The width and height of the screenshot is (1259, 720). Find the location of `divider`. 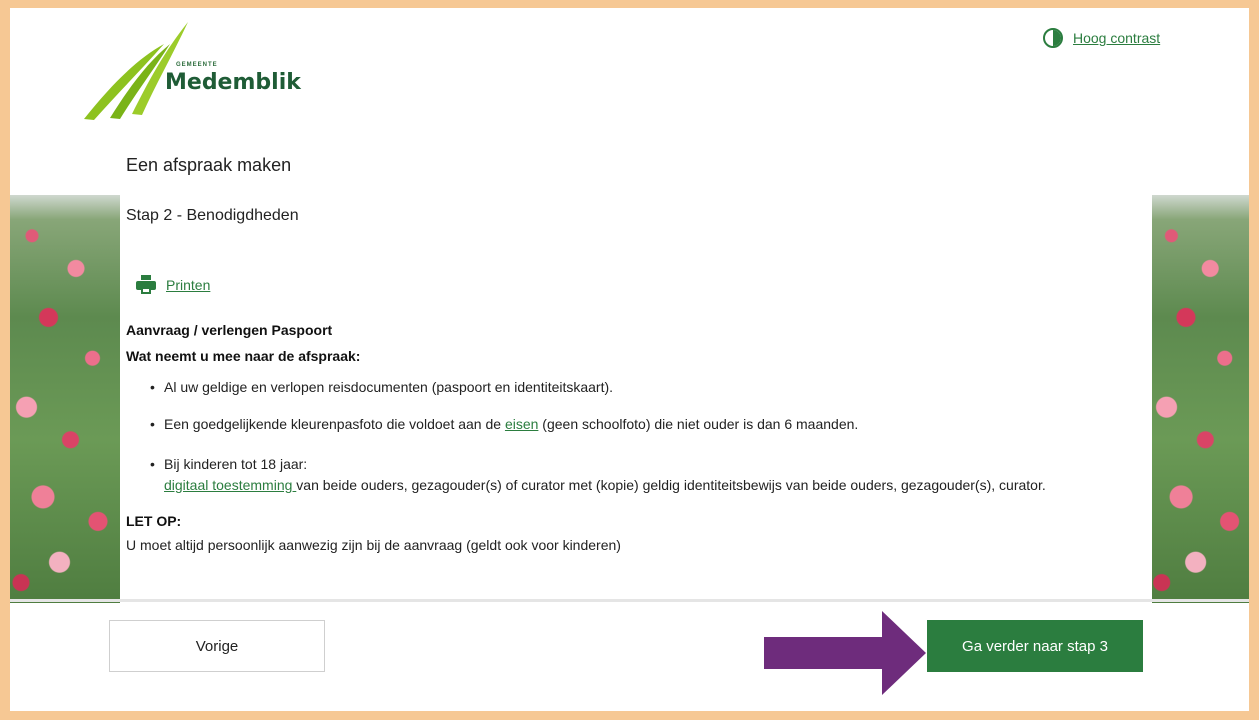

divider is located at coordinates (629, 600).